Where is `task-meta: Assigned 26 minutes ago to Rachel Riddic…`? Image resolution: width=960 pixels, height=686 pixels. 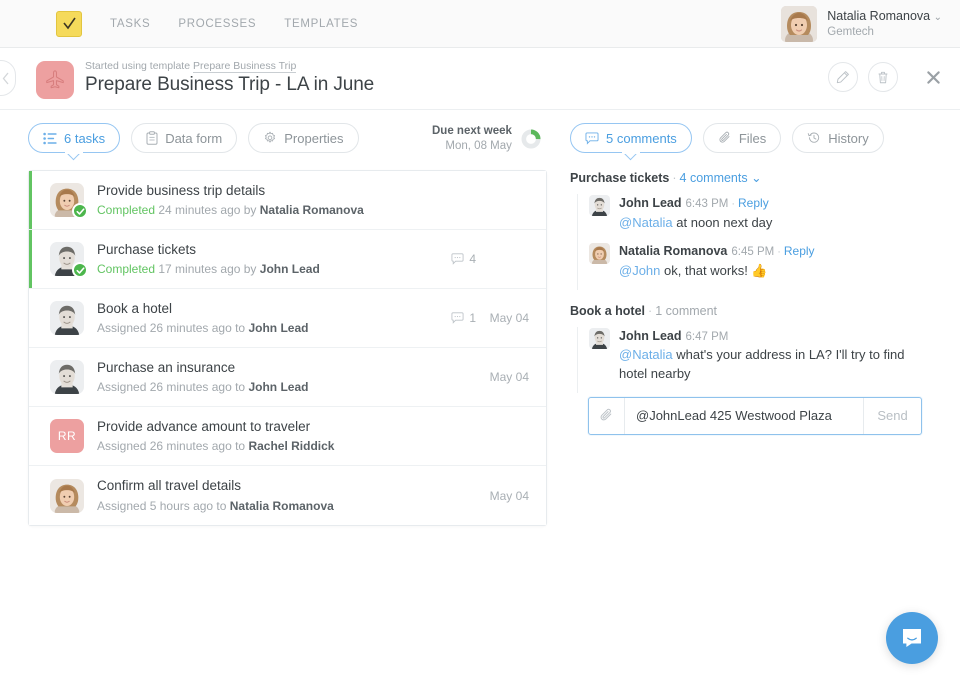
task-meta: Assigned 26 minutes ago to Rachel Riddic… is located at coordinates (291, 446).